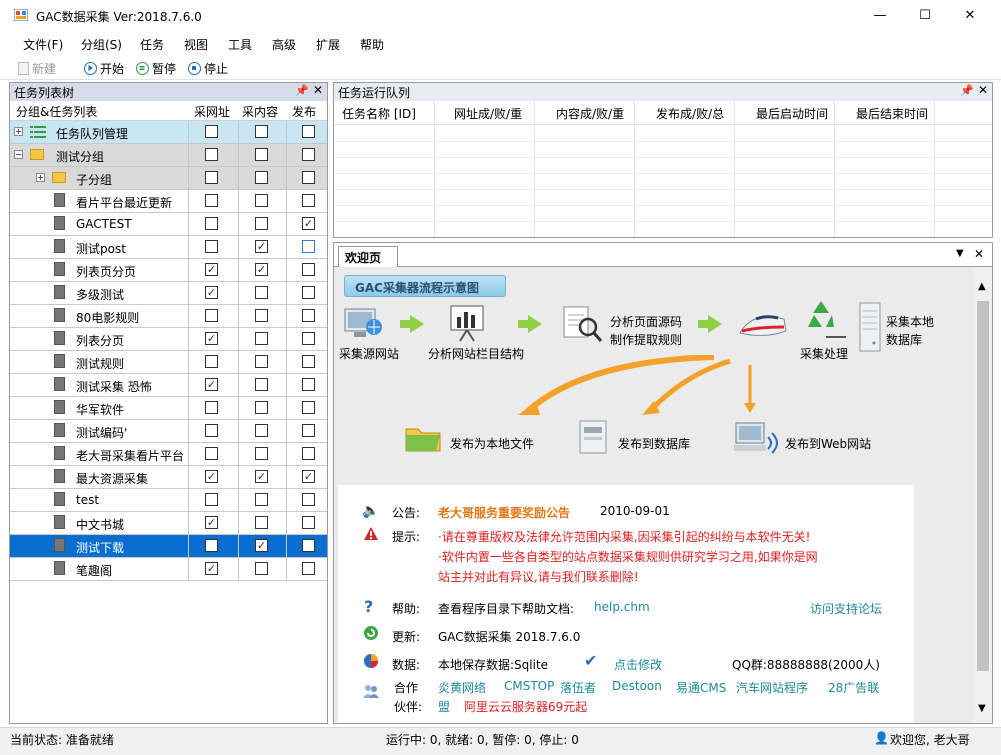  What do you see at coordinates (638, 664) in the screenshot?
I see `data-edit-link: 点击修改` at bounding box center [638, 664].